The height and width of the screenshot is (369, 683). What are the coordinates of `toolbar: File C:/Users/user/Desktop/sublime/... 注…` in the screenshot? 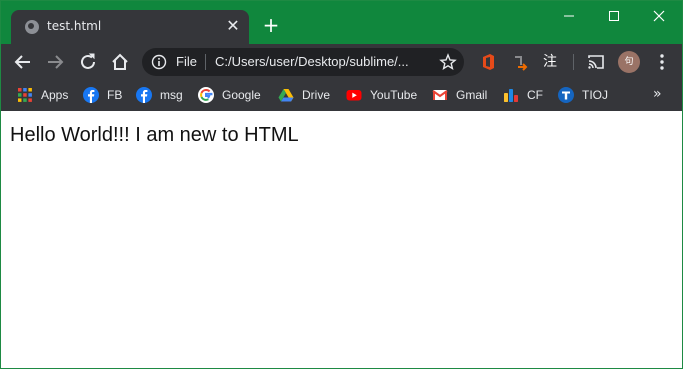 It's located at (341, 62).